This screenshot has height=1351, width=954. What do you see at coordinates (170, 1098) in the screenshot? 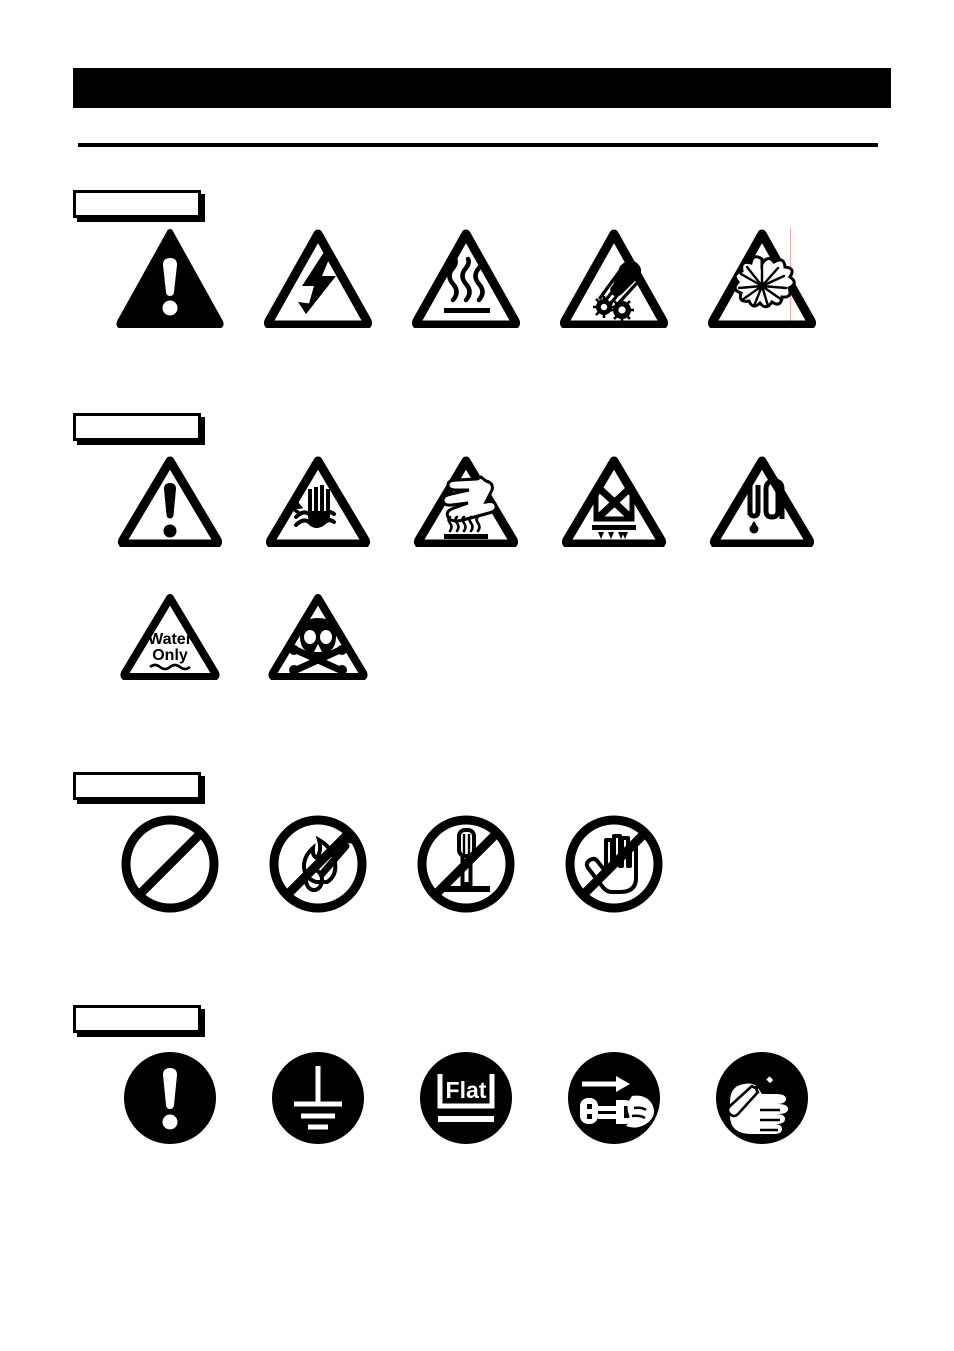
I see `mandatory-action-circle-icon` at bounding box center [170, 1098].